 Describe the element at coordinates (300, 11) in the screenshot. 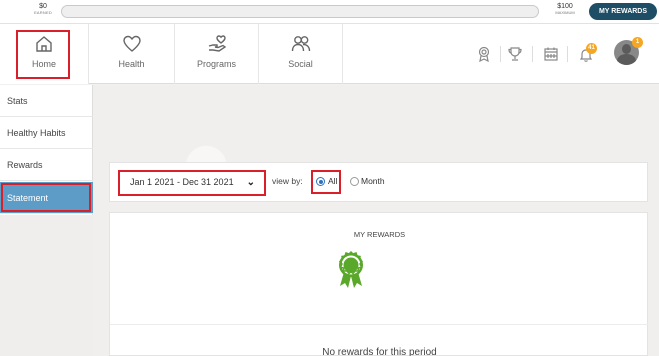

I see `progress-track` at that location.